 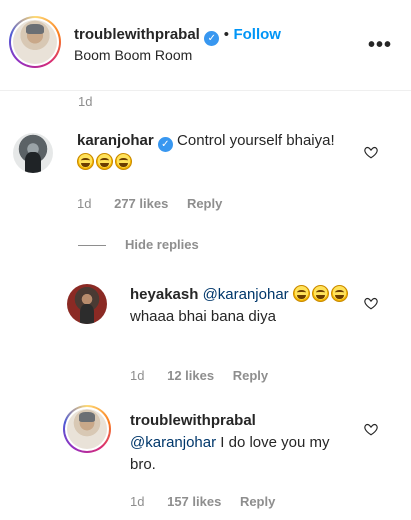 I want to click on comment-text: Control yourself bhaiya!, so click(x=256, y=140).